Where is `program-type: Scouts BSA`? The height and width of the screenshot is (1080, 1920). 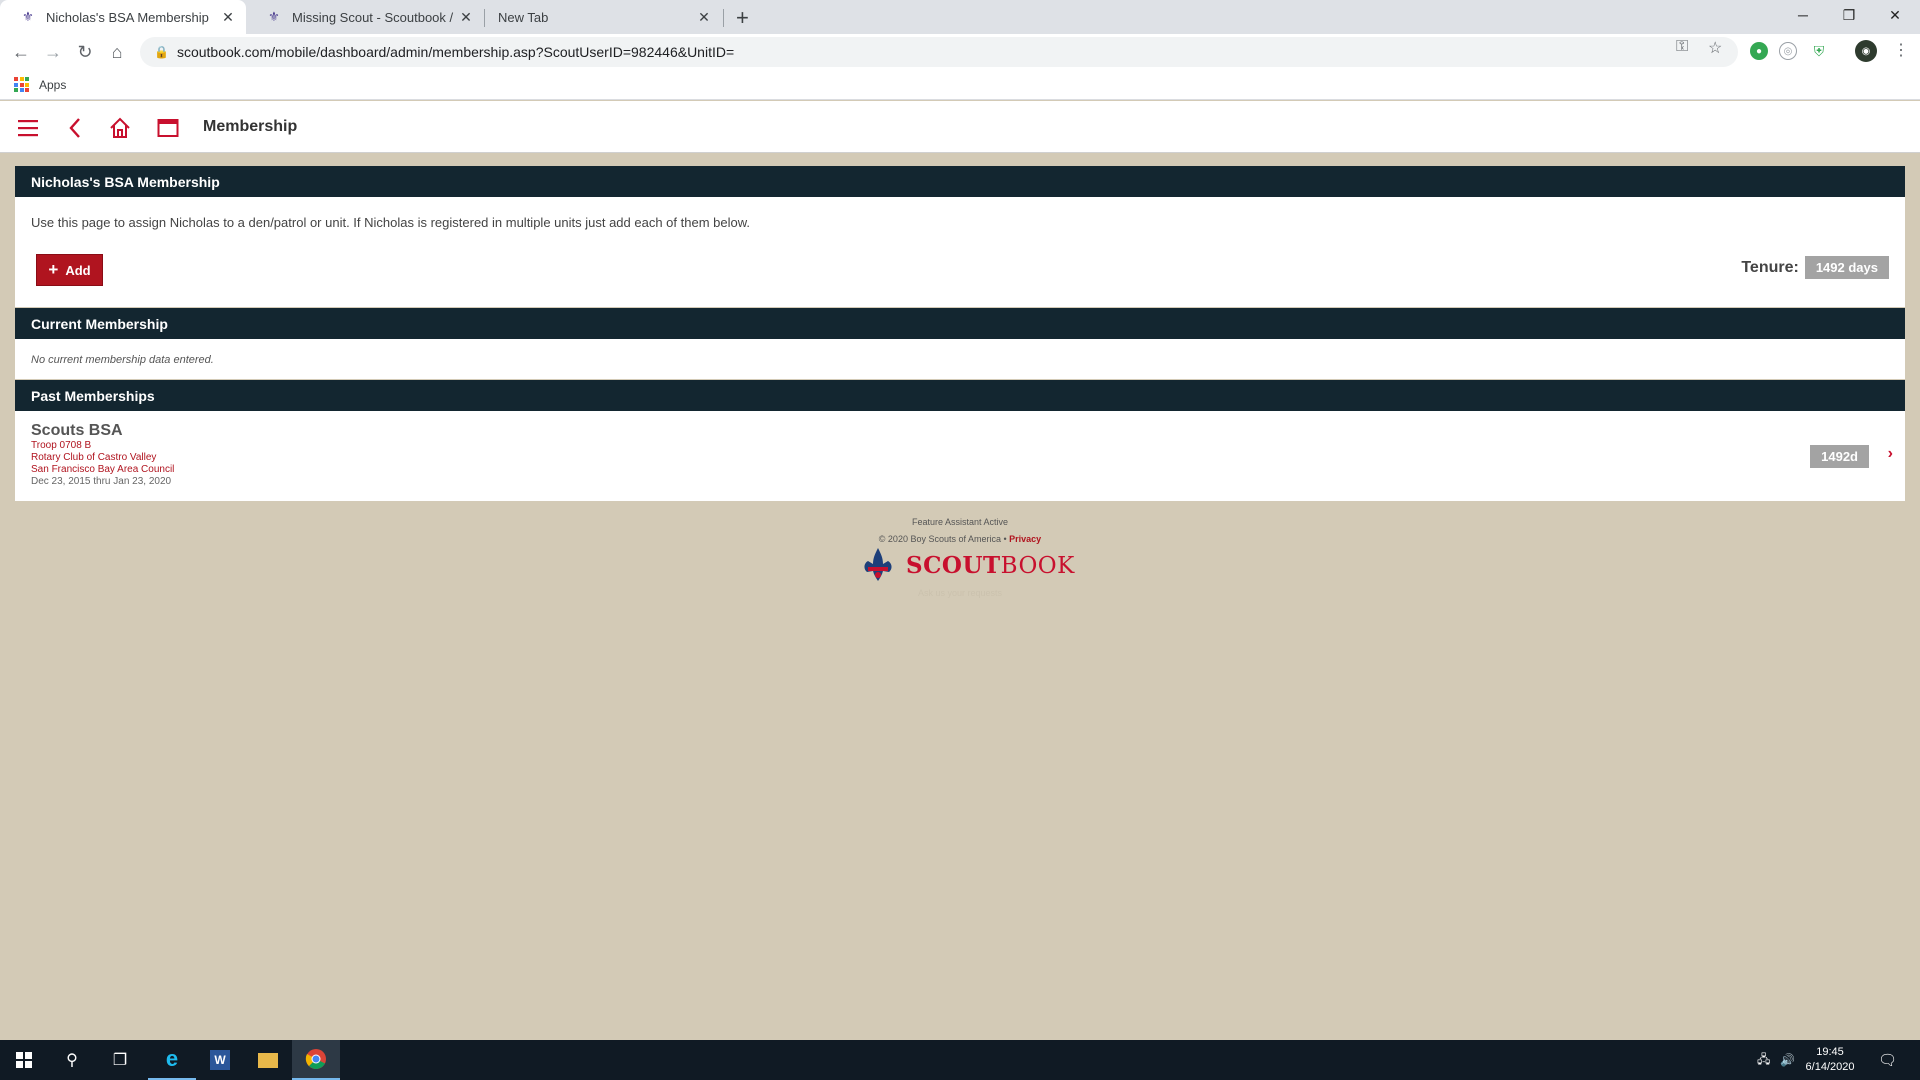 program-type: Scouts BSA is located at coordinates (77, 430).